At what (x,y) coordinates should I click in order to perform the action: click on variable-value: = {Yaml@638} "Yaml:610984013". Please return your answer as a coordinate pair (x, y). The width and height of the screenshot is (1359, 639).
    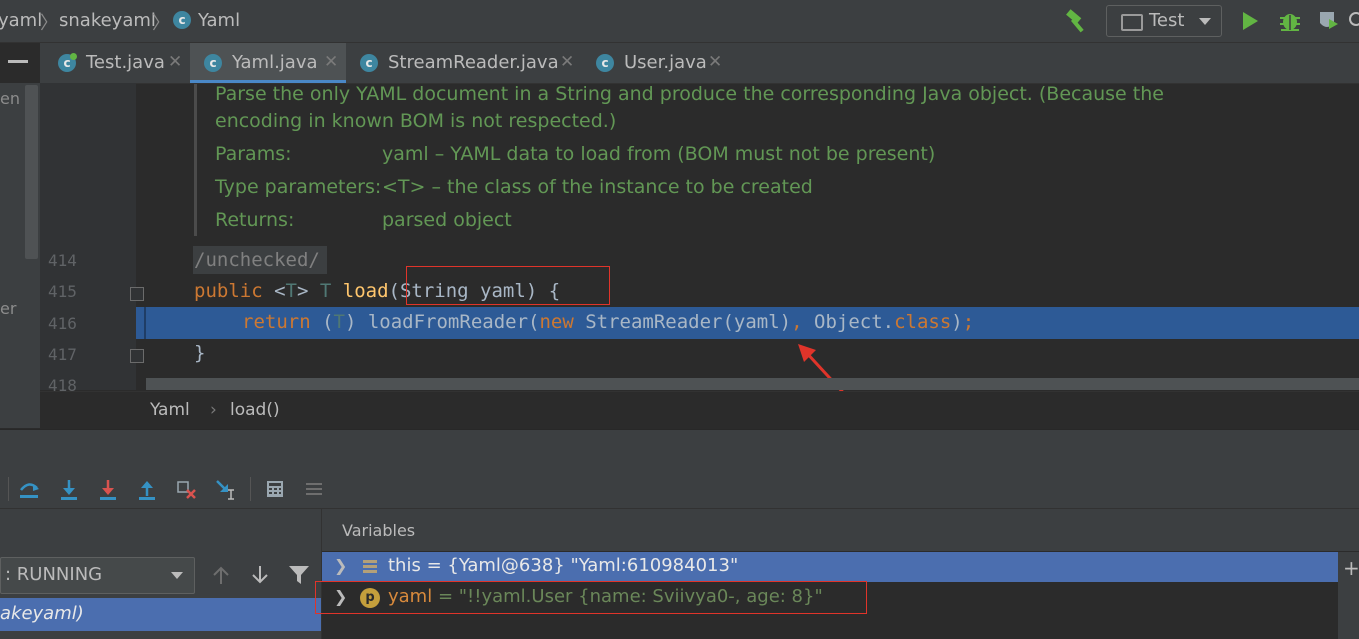
    Looking at the image, I should click on (579, 565).